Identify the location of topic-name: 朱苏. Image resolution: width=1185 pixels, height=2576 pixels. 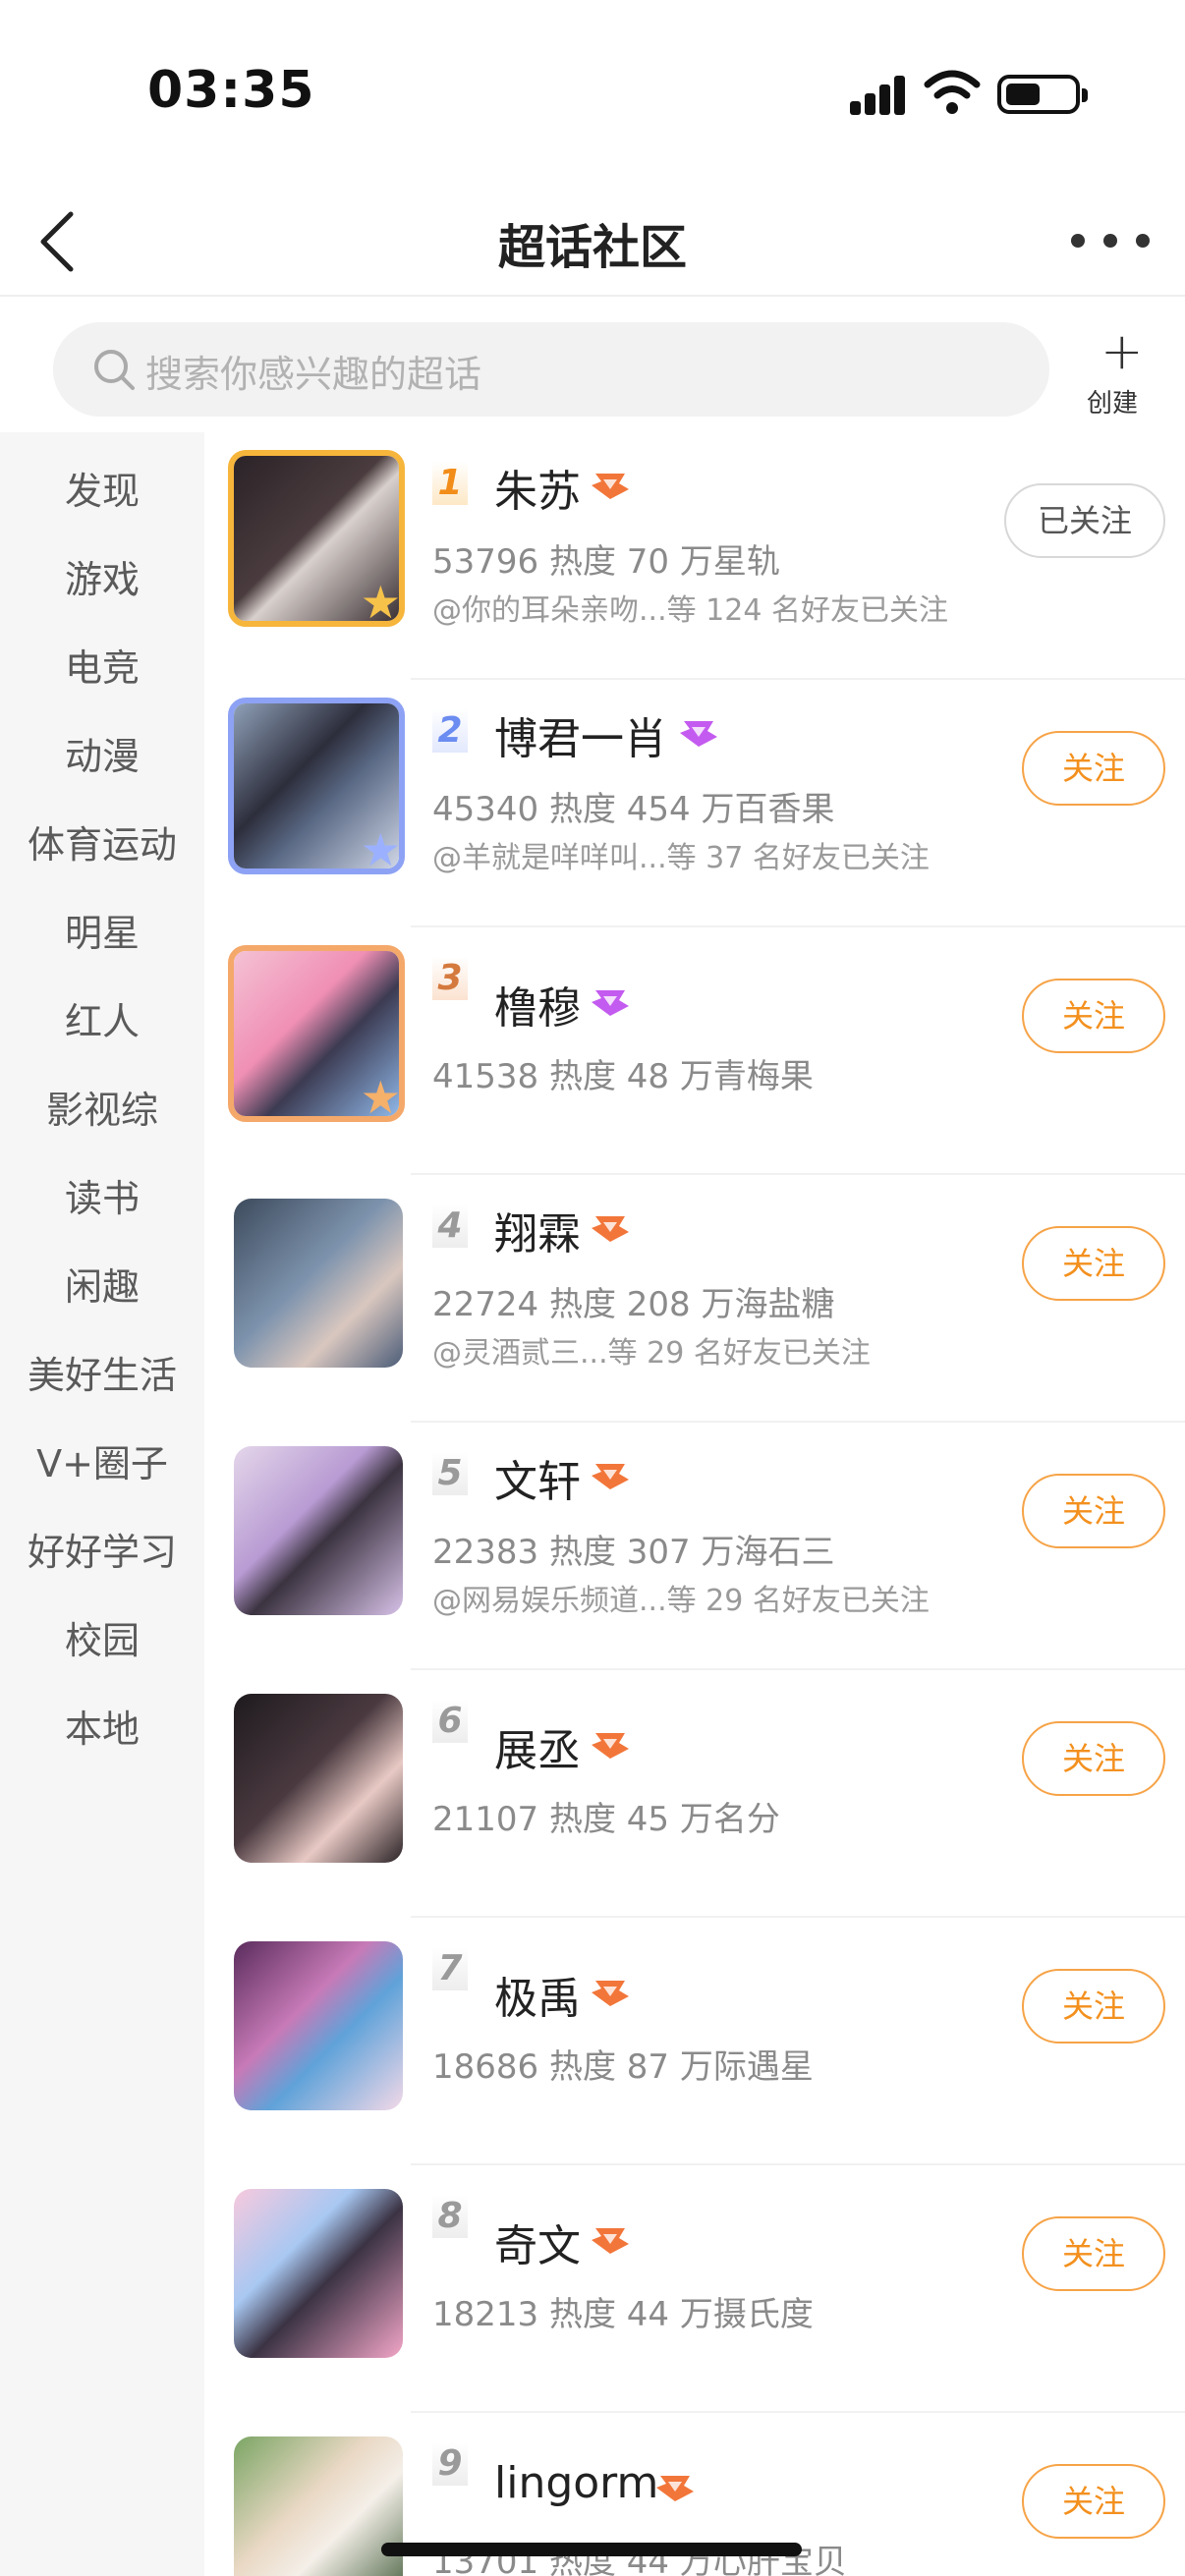
(538, 487).